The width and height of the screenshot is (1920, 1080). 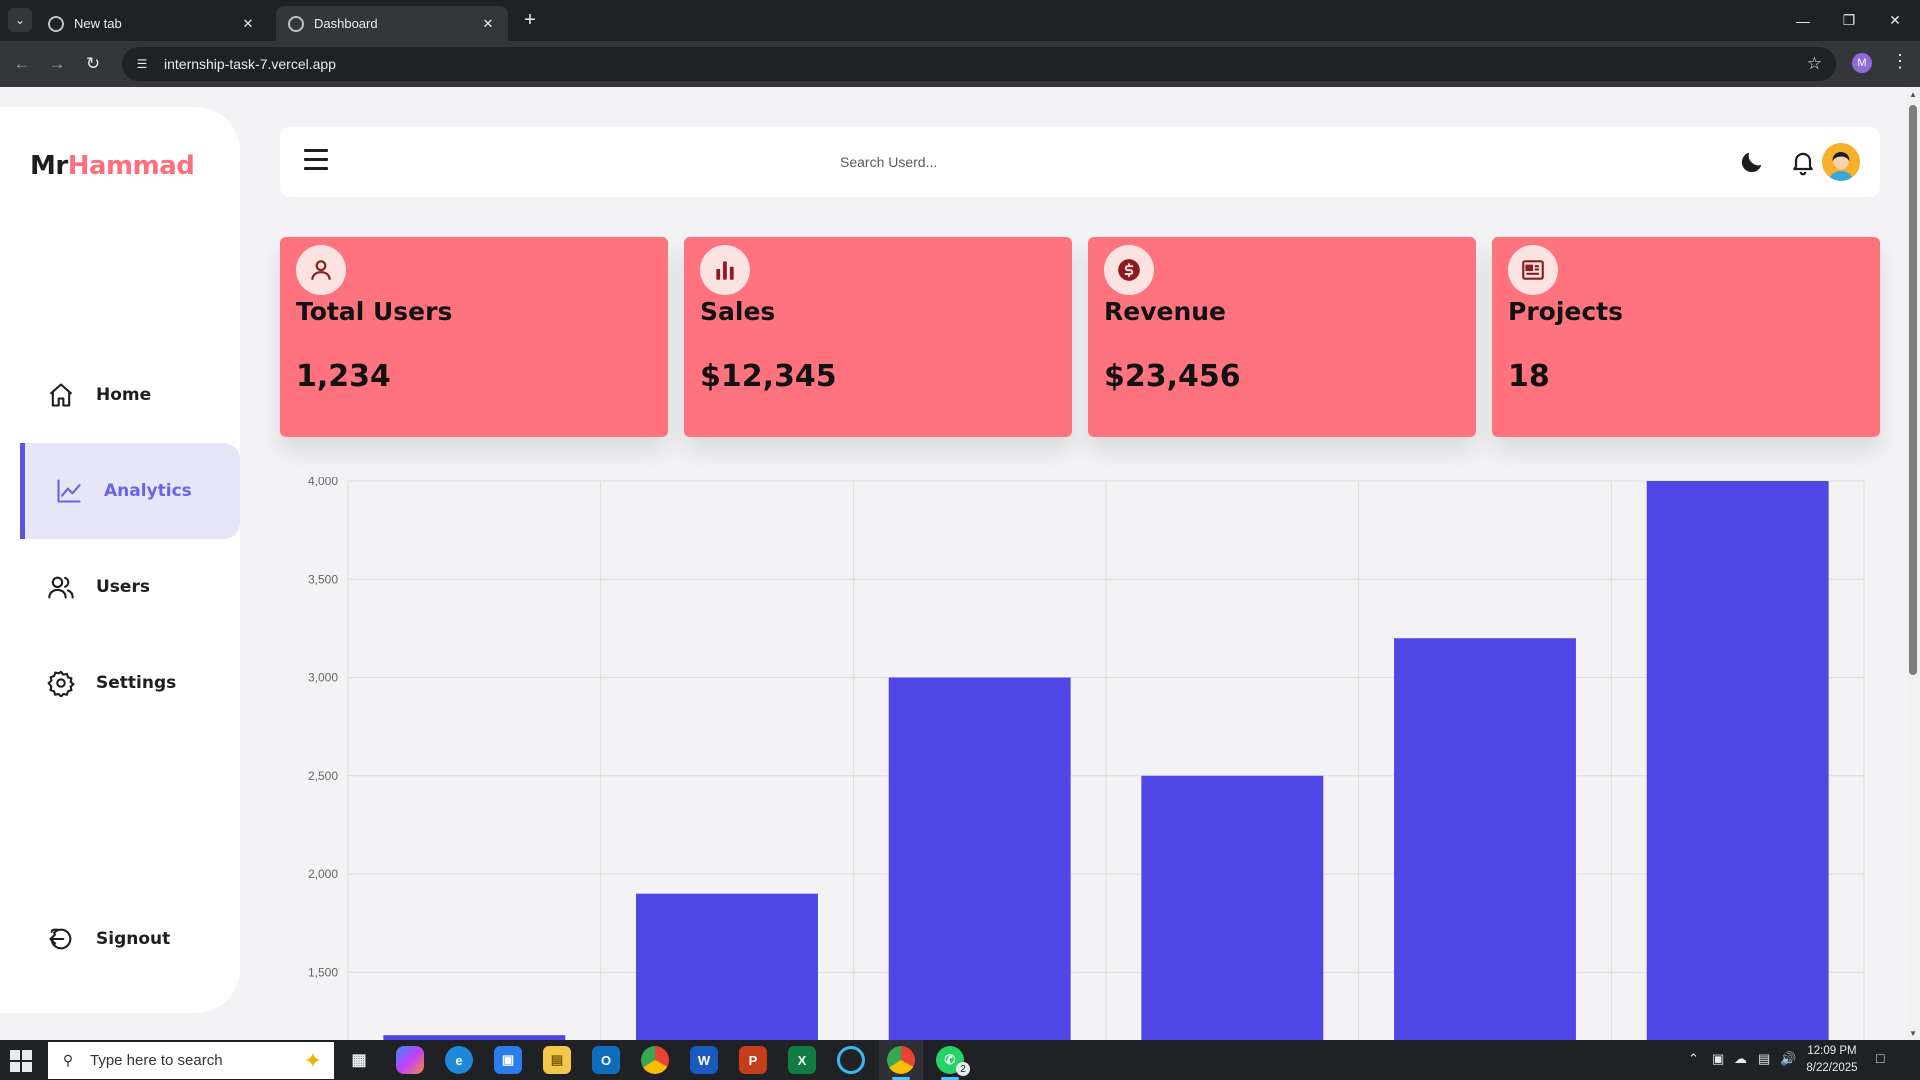 I want to click on menu-toggle-icon, so click(x=316, y=161).